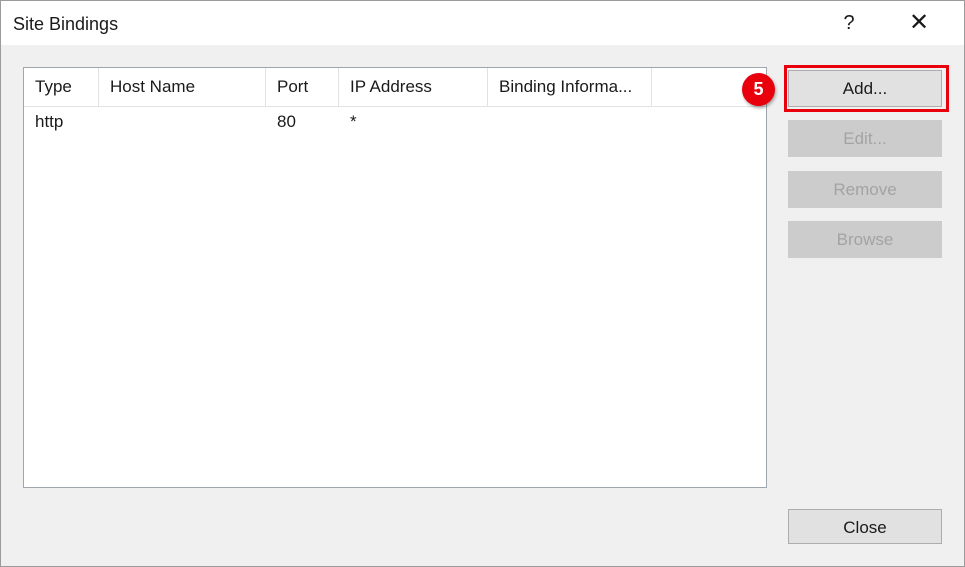 This screenshot has width=965, height=567. What do you see at coordinates (570, 123) in the screenshot?
I see `cell-binding-information` at bounding box center [570, 123].